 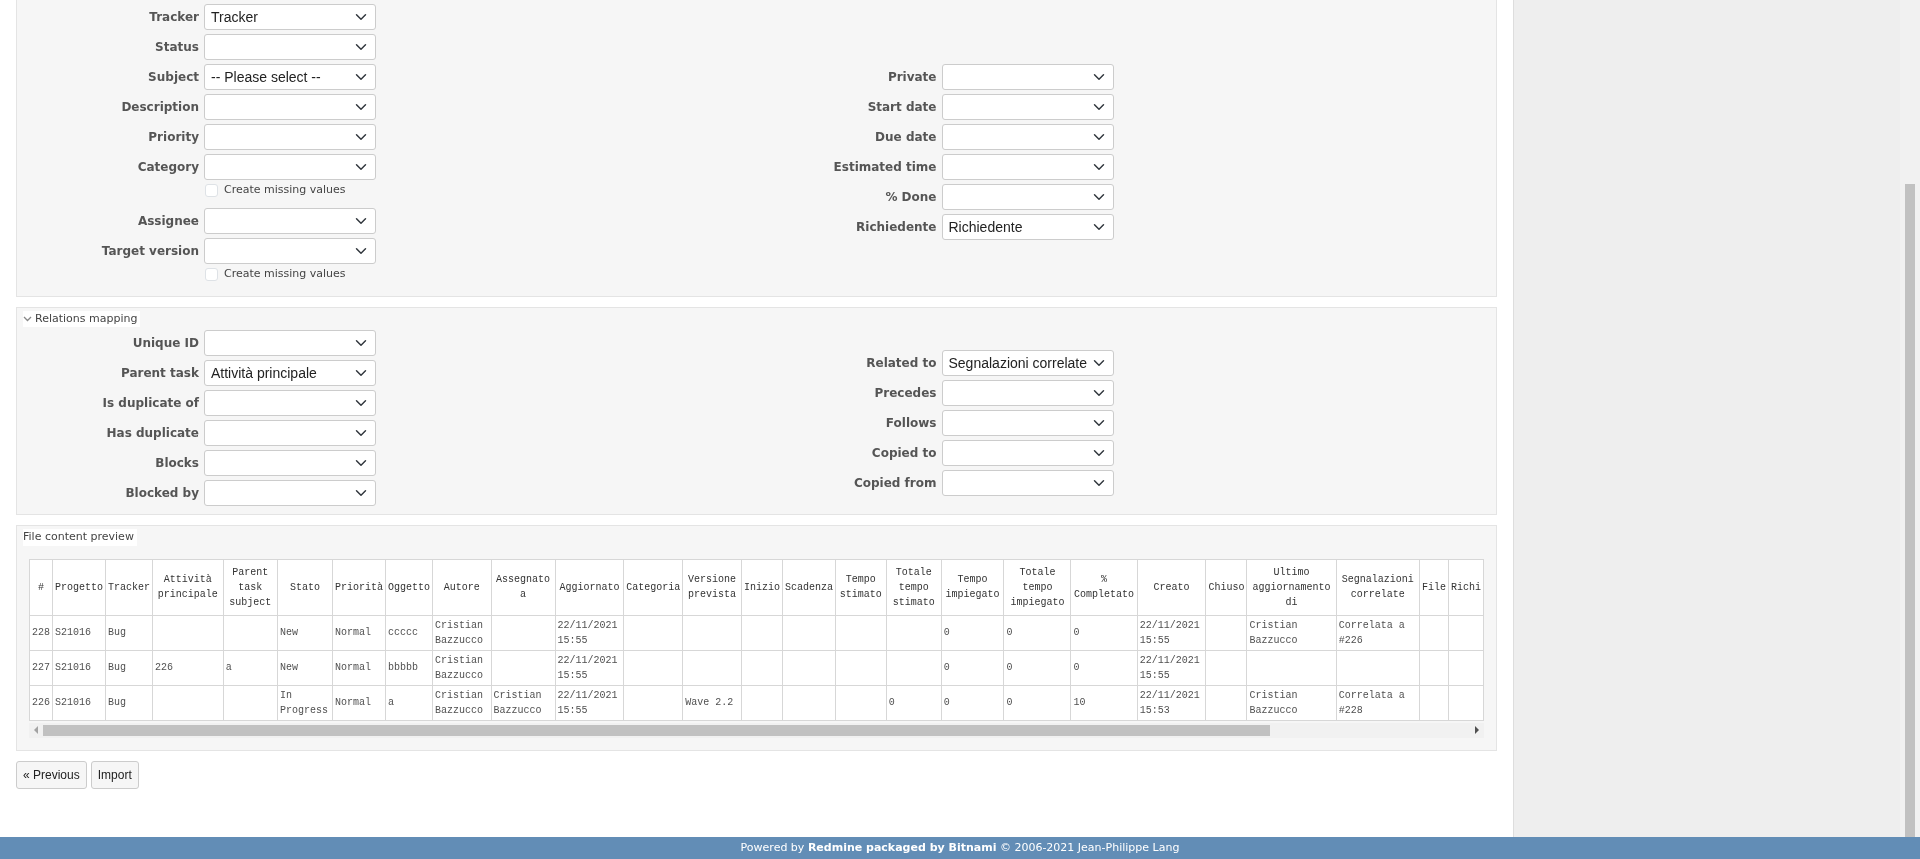 What do you see at coordinates (290, 373) in the screenshot?
I see `dropdown-field: Attività principale` at bounding box center [290, 373].